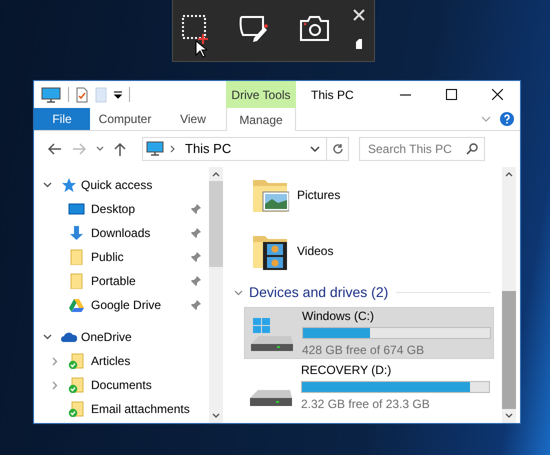 The width and height of the screenshot is (550, 455). I want to click on nav-item: Google Drive, so click(121, 305).